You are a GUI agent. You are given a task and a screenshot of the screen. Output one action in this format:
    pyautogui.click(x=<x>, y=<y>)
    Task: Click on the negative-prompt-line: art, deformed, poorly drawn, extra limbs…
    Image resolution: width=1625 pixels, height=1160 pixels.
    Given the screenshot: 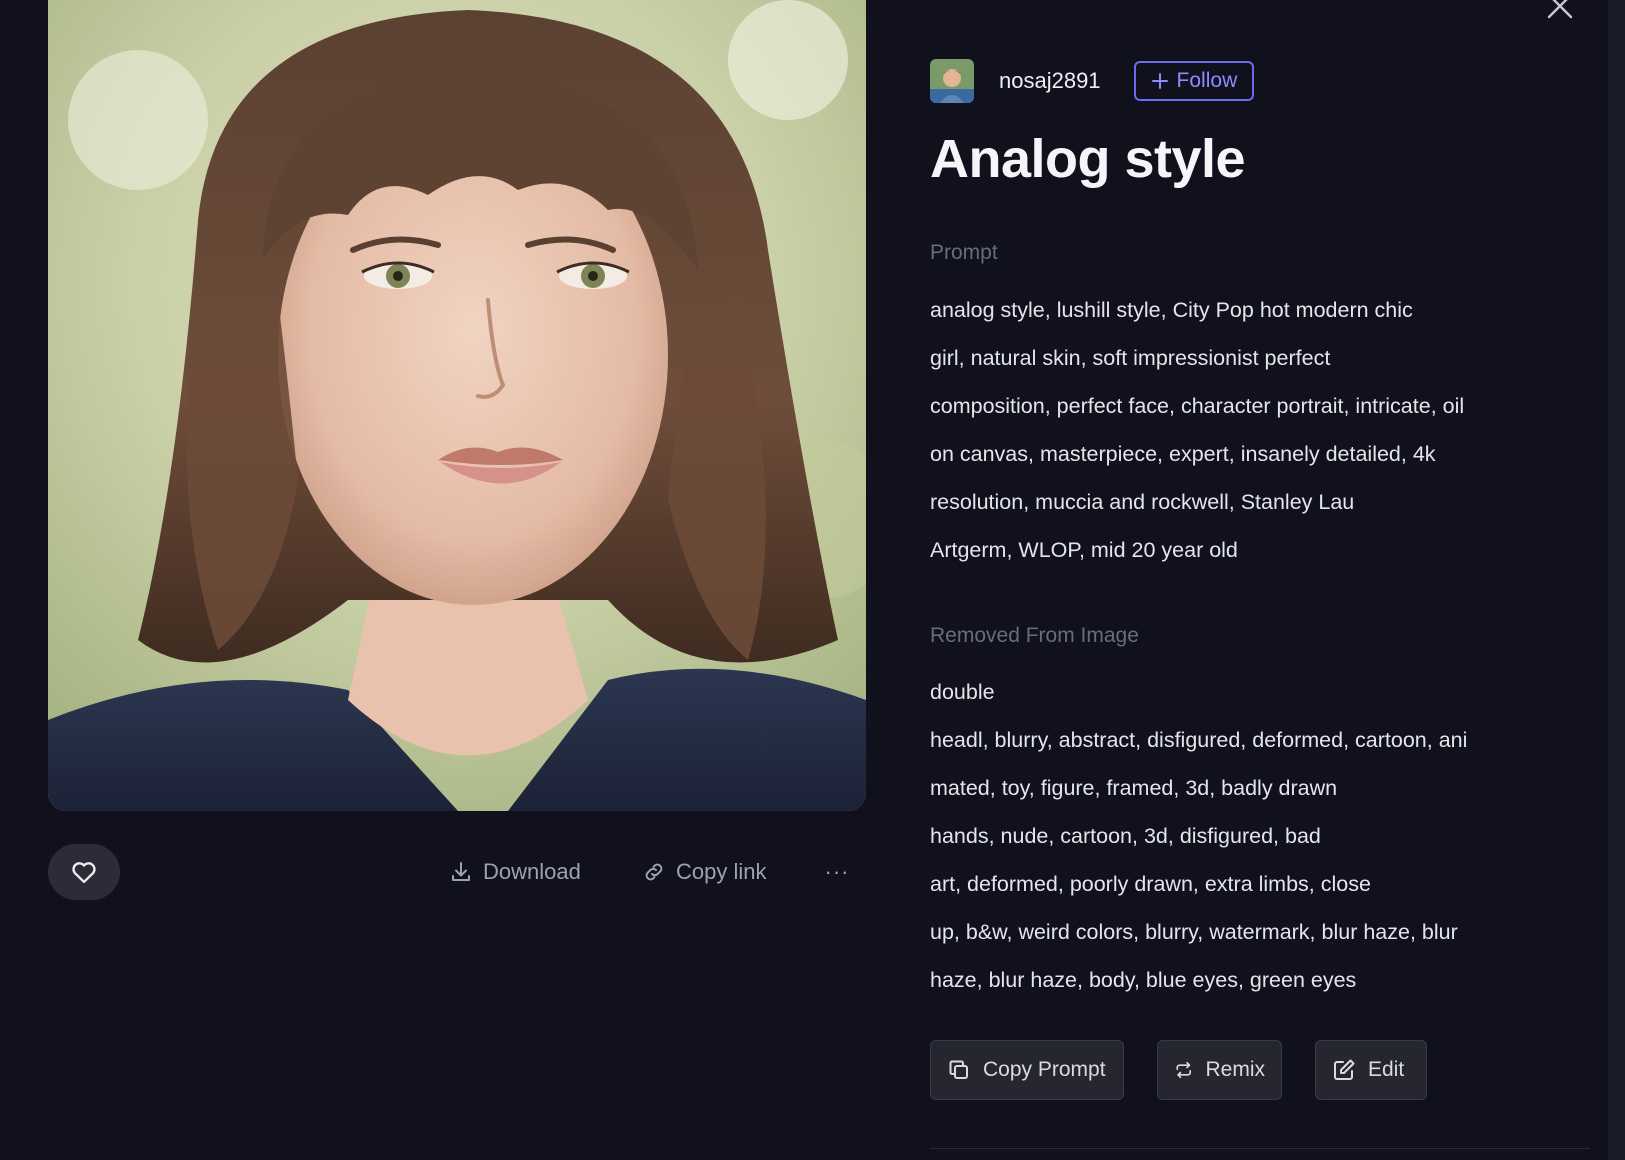 What is the action you would take?
    pyautogui.click(x=1150, y=884)
    